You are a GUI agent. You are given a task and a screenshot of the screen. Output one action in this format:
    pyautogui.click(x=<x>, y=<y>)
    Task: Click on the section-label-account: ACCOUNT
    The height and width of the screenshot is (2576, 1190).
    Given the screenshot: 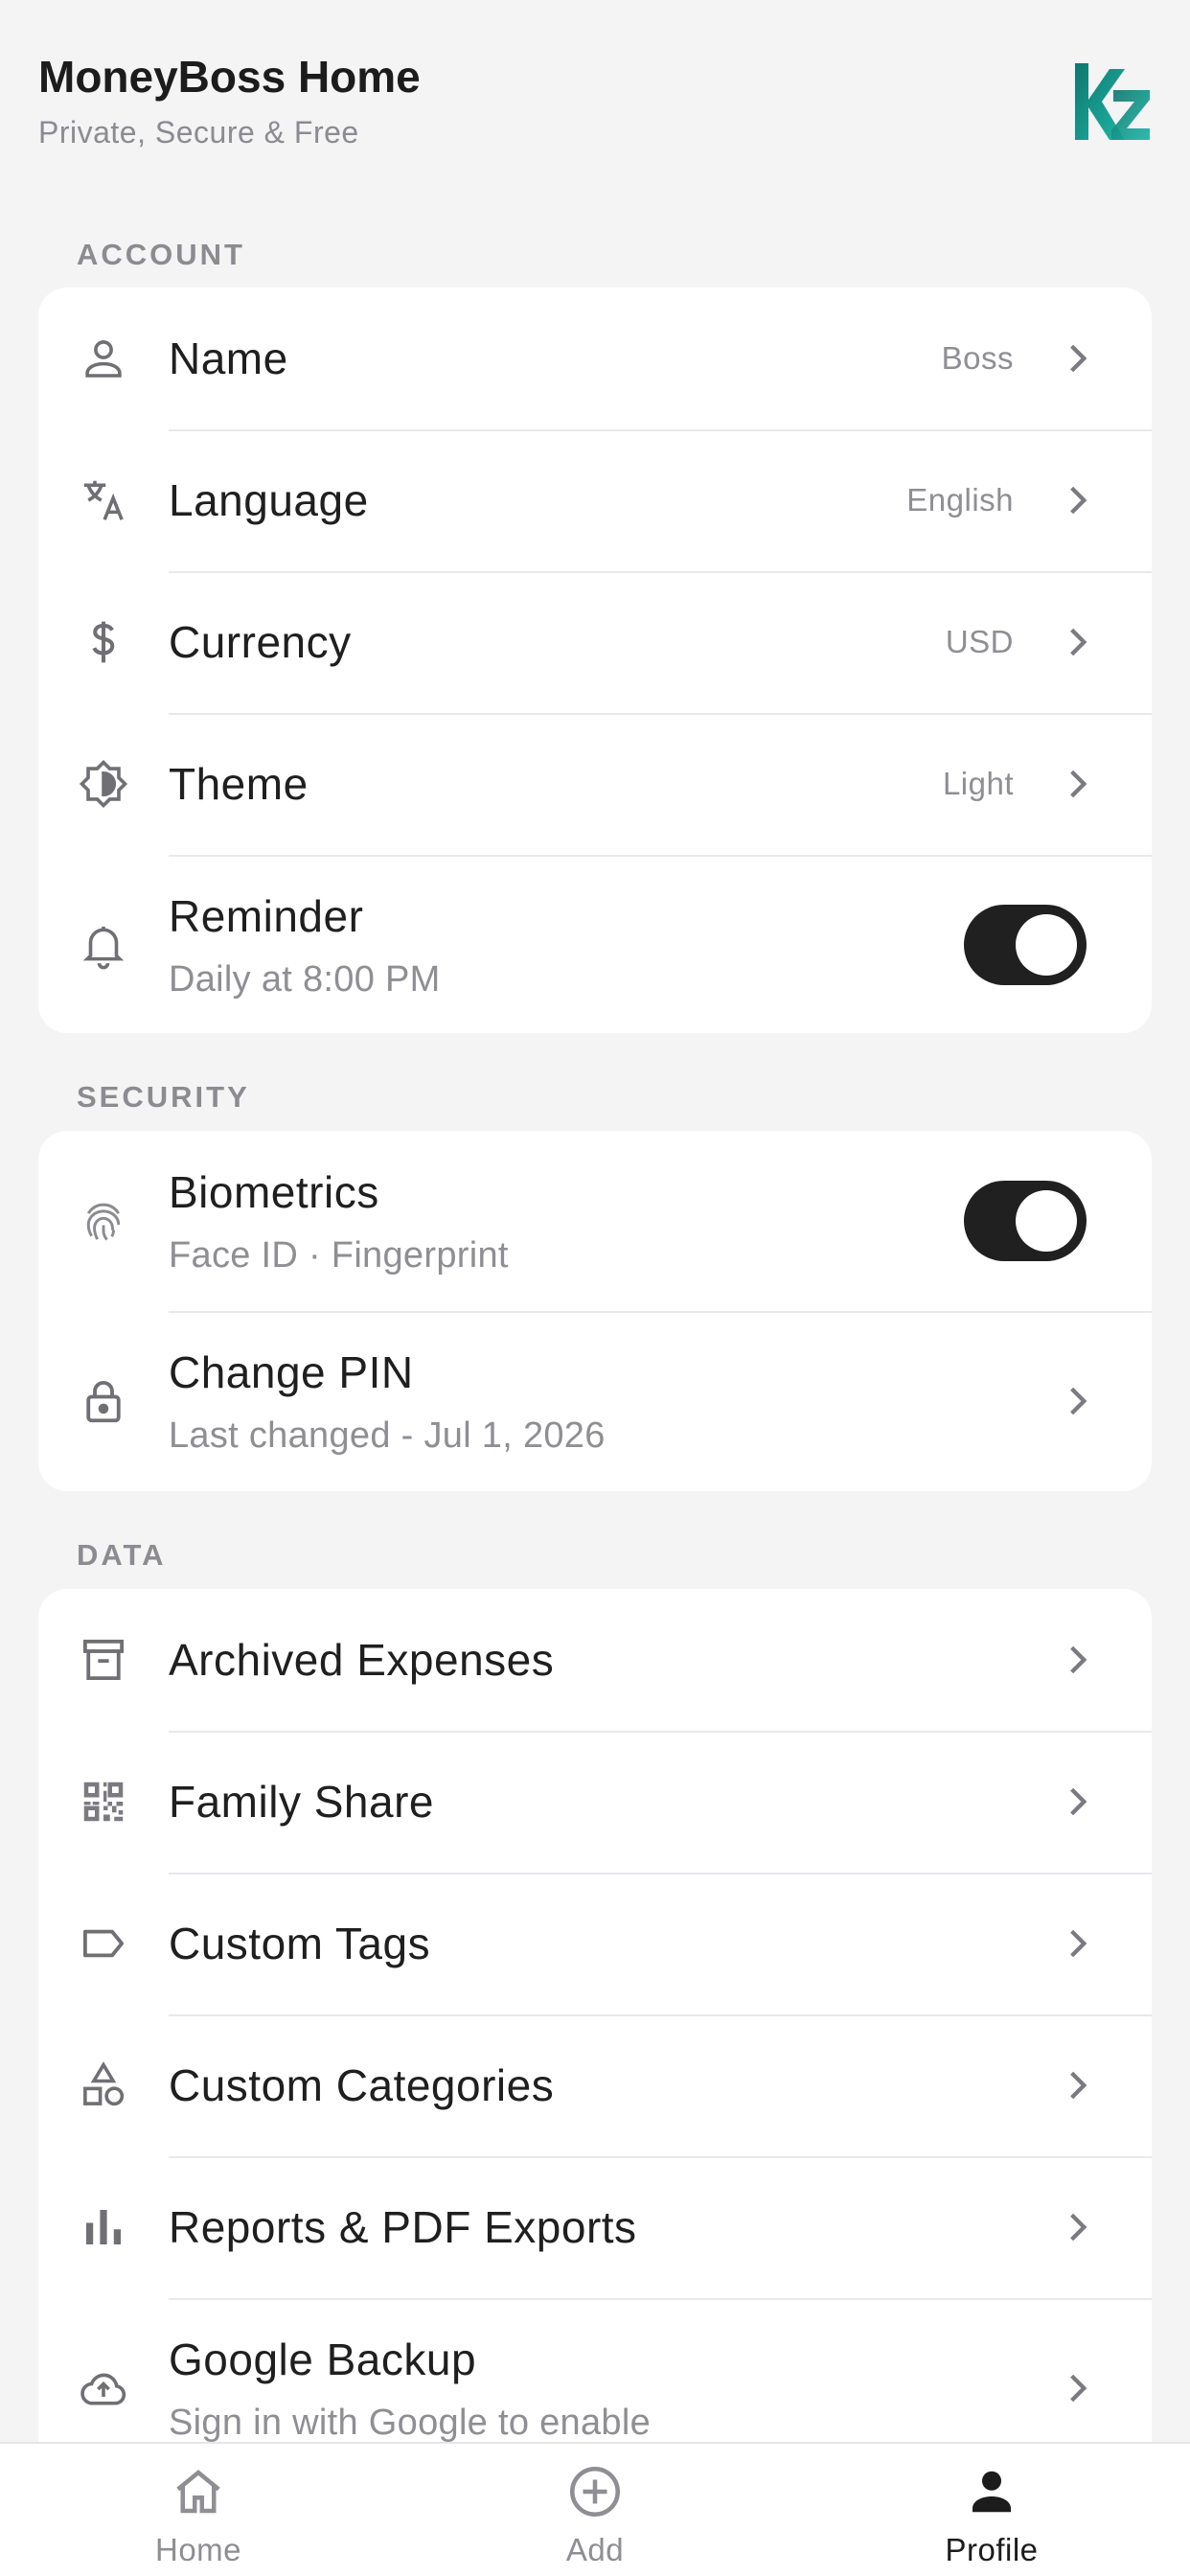 What is the action you would take?
    pyautogui.click(x=161, y=254)
    